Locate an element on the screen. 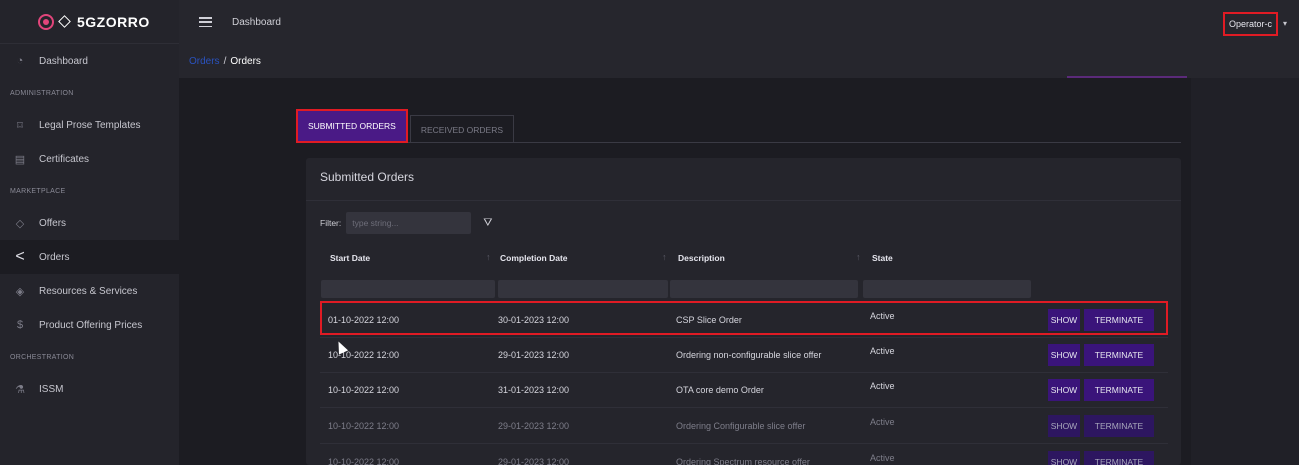 The image size is (1299, 465). tab-submitted-orders: SUBMITTED ORDERS is located at coordinates (352, 126).